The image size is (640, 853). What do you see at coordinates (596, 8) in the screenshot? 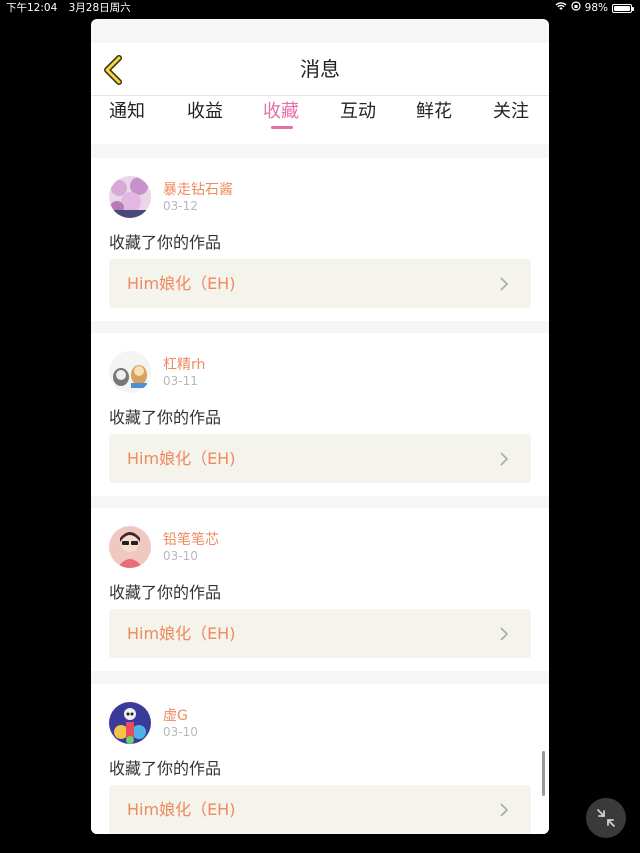
I see `battery-percent: 98%` at bounding box center [596, 8].